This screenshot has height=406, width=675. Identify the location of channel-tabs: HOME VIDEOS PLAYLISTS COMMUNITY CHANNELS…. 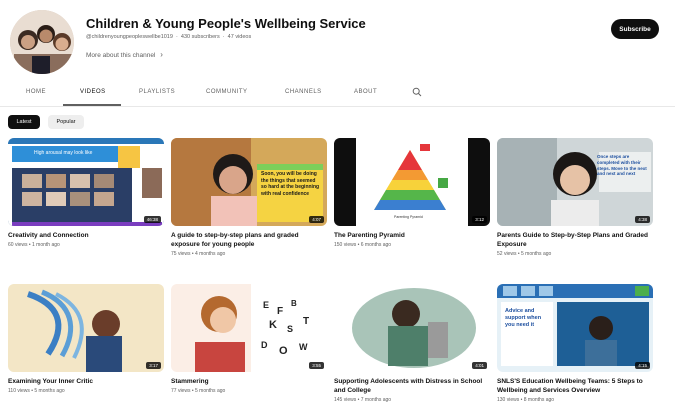
(337, 95).